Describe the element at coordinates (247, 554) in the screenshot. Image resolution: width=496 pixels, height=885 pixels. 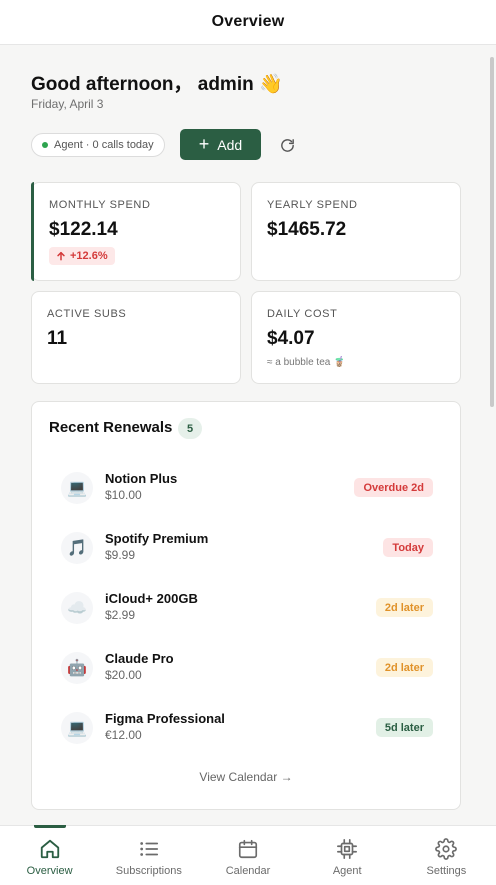
I see `renewal-row: 🎵 Spotify Premium $9.99 Today` at that location.